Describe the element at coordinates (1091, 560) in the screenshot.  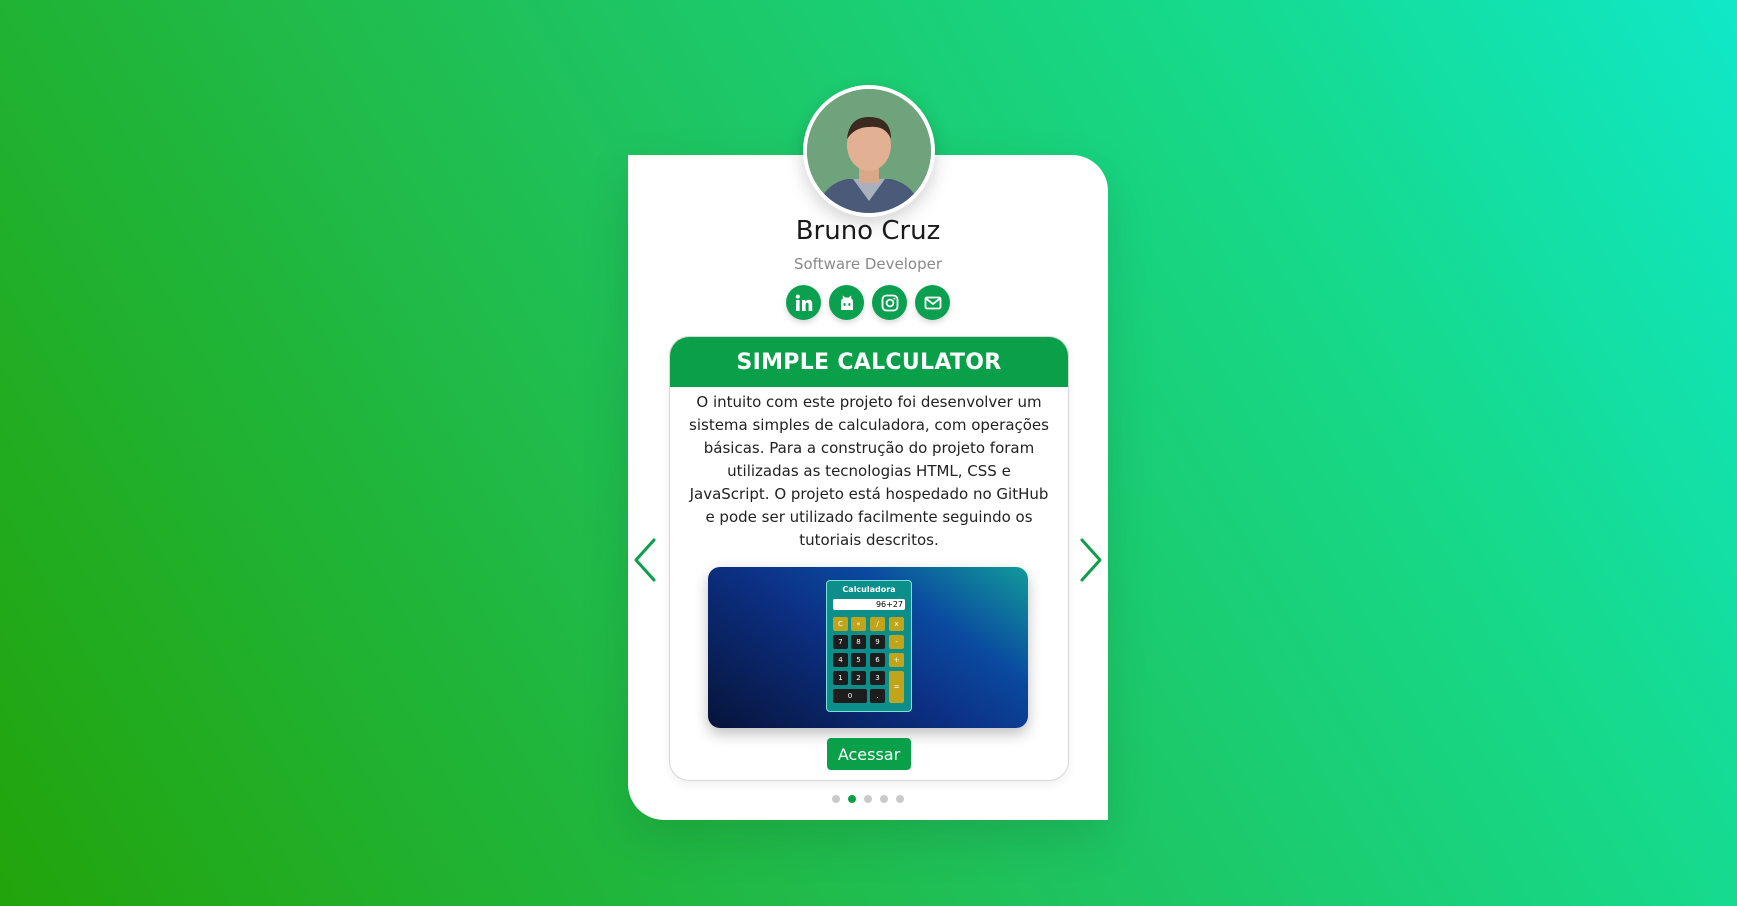
I see `chevron-right-icon` at that location.